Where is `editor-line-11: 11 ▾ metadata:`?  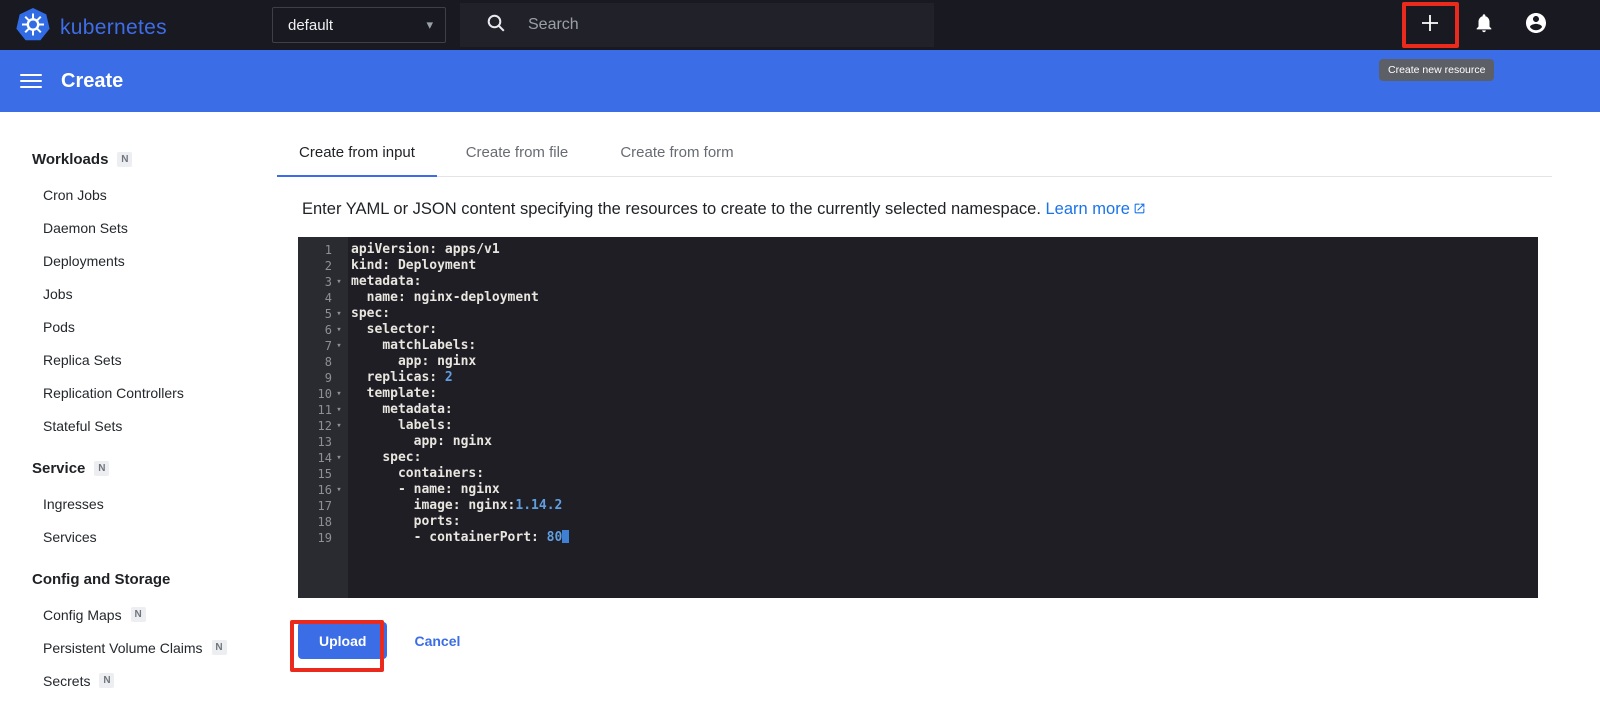
editor-line-11: 11 ▾ metadata: is located at coordinates (918, 410).